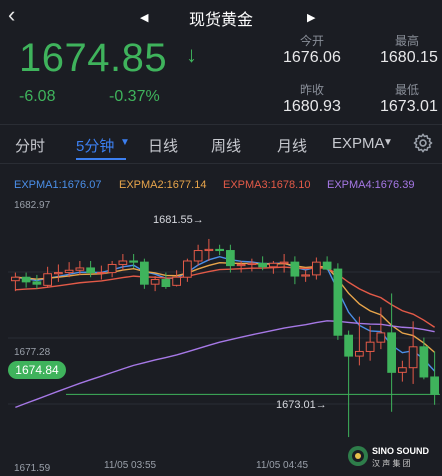 The image size is (442, 476). I want to click on y-axis-mid-label: 1677.28, so click(32, 352).